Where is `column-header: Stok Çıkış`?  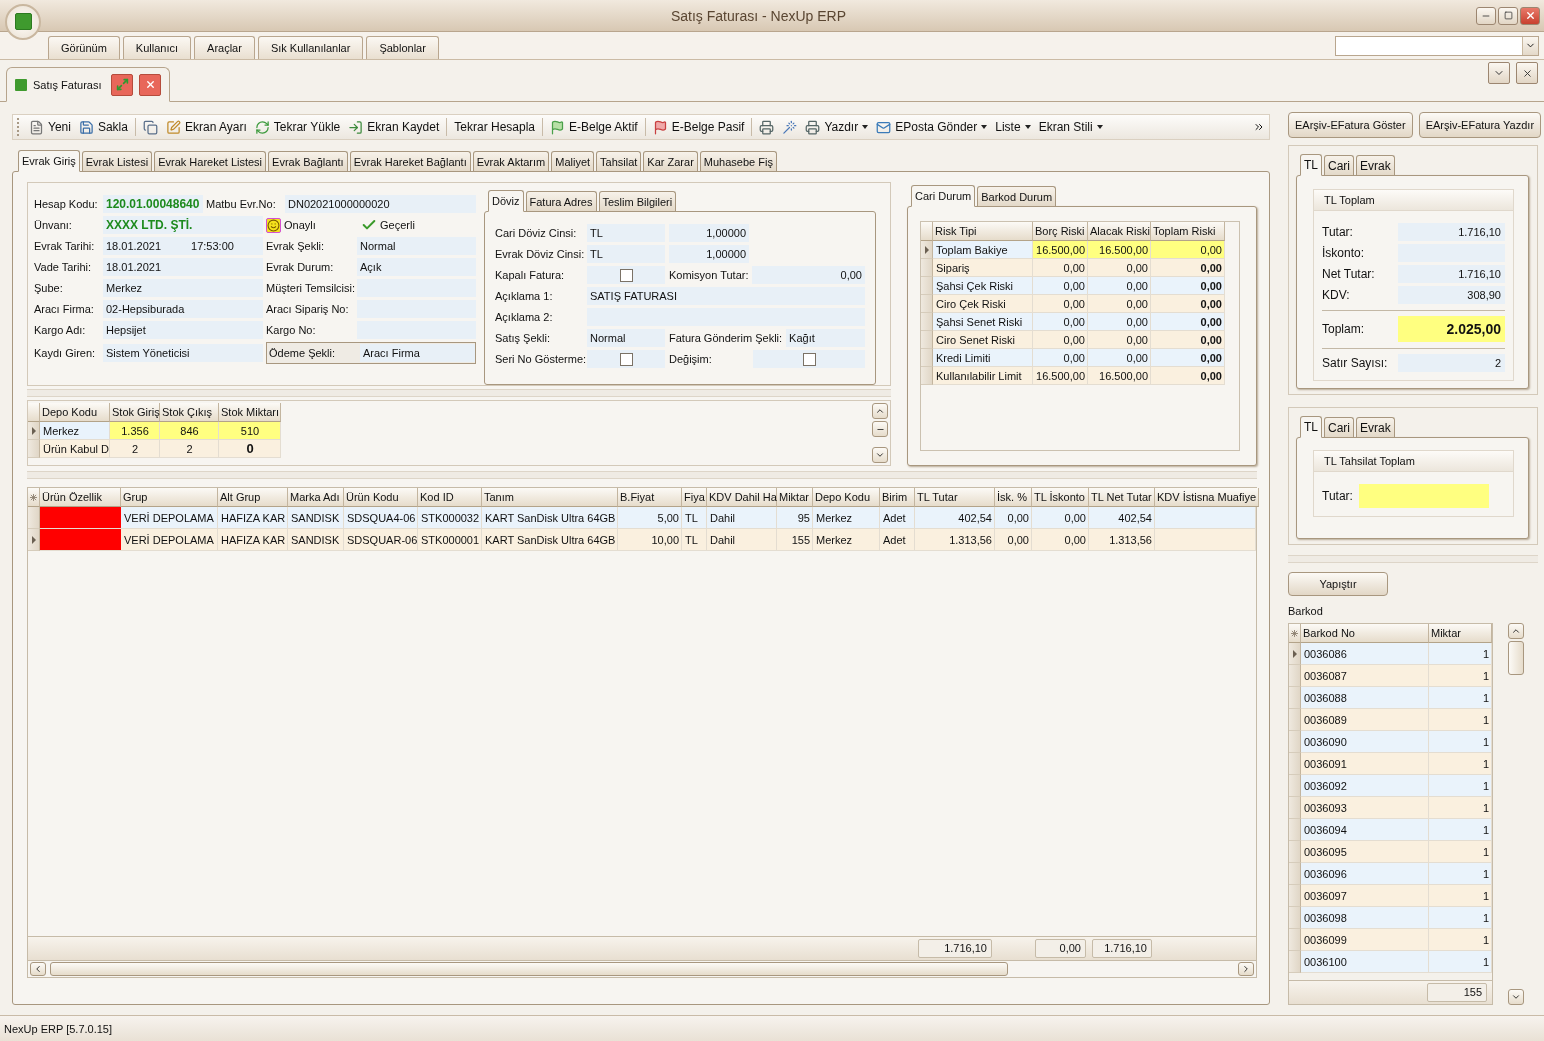 column-header: Stok Çıkış is located at coordinates (189, 412).